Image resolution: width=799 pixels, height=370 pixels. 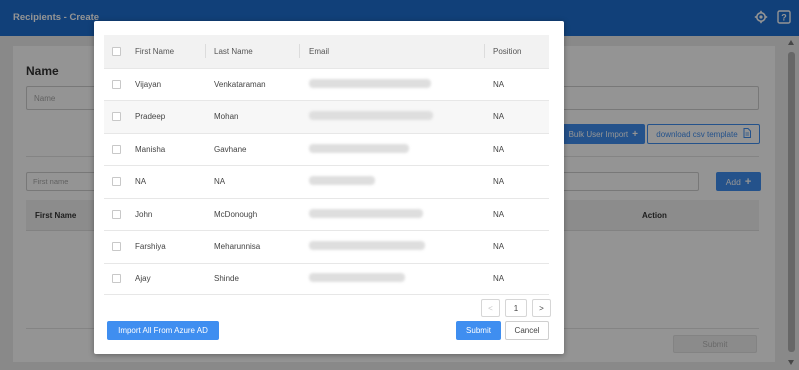 I want to click on first-name-cell: John, so click(x=144, y=214).